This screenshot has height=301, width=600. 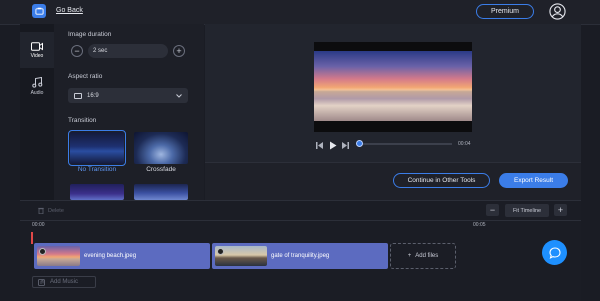 I want to click on clip-name: gate of tranquility.jpeg, so click(x=300, y=256).